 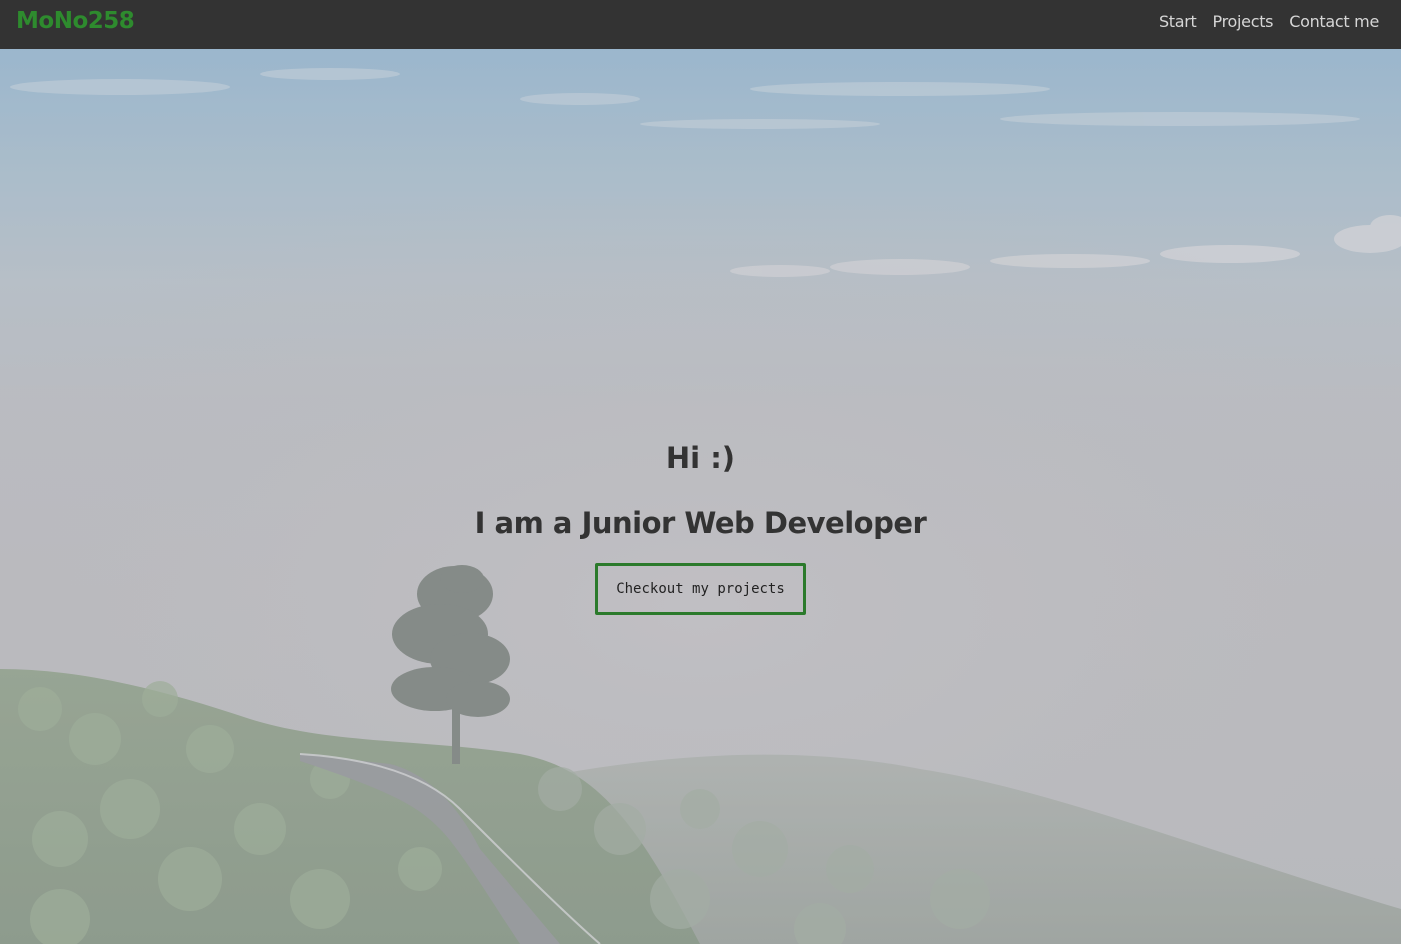 I want to click on nav-link-start: Start, so click(x=1178, y=21).